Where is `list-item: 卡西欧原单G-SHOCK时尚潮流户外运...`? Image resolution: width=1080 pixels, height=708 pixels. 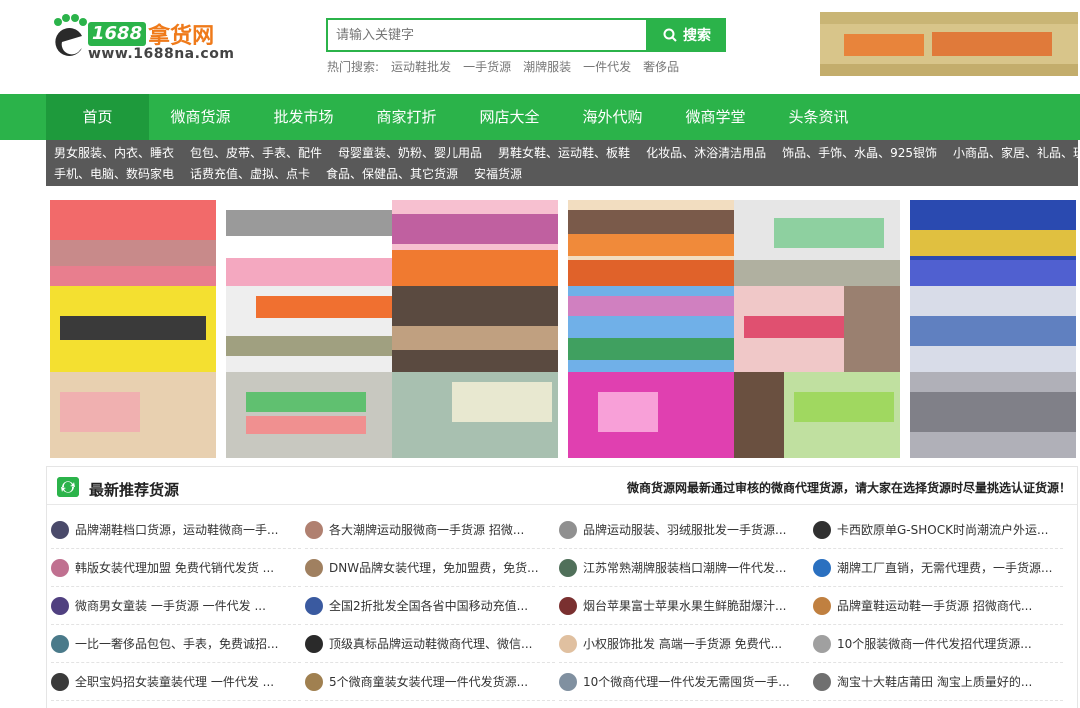 list-item: 卡西欧原单G-SHOCK时尚潮流户外运... is located at coordinates (938, 530).